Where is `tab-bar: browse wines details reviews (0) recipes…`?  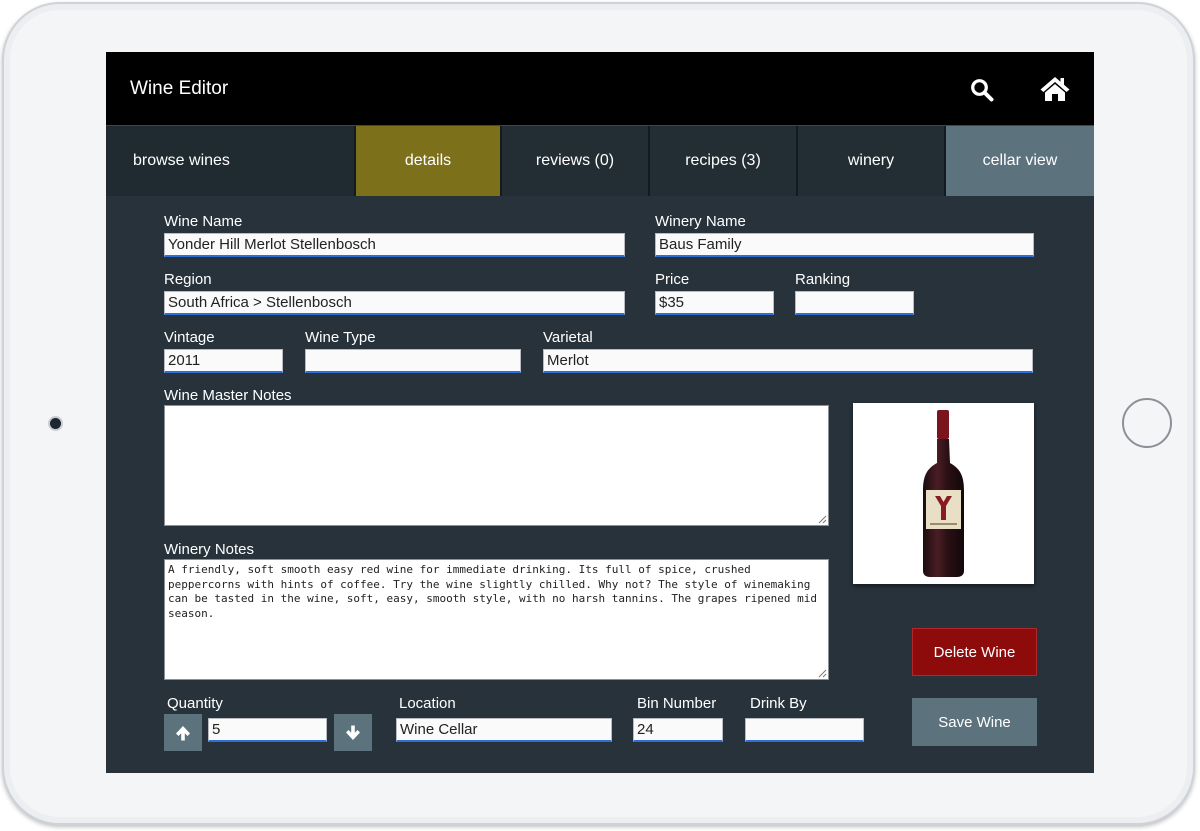
tab-bar: browse wines details reviews (0) recipes… is located at coordinates (600, 161).